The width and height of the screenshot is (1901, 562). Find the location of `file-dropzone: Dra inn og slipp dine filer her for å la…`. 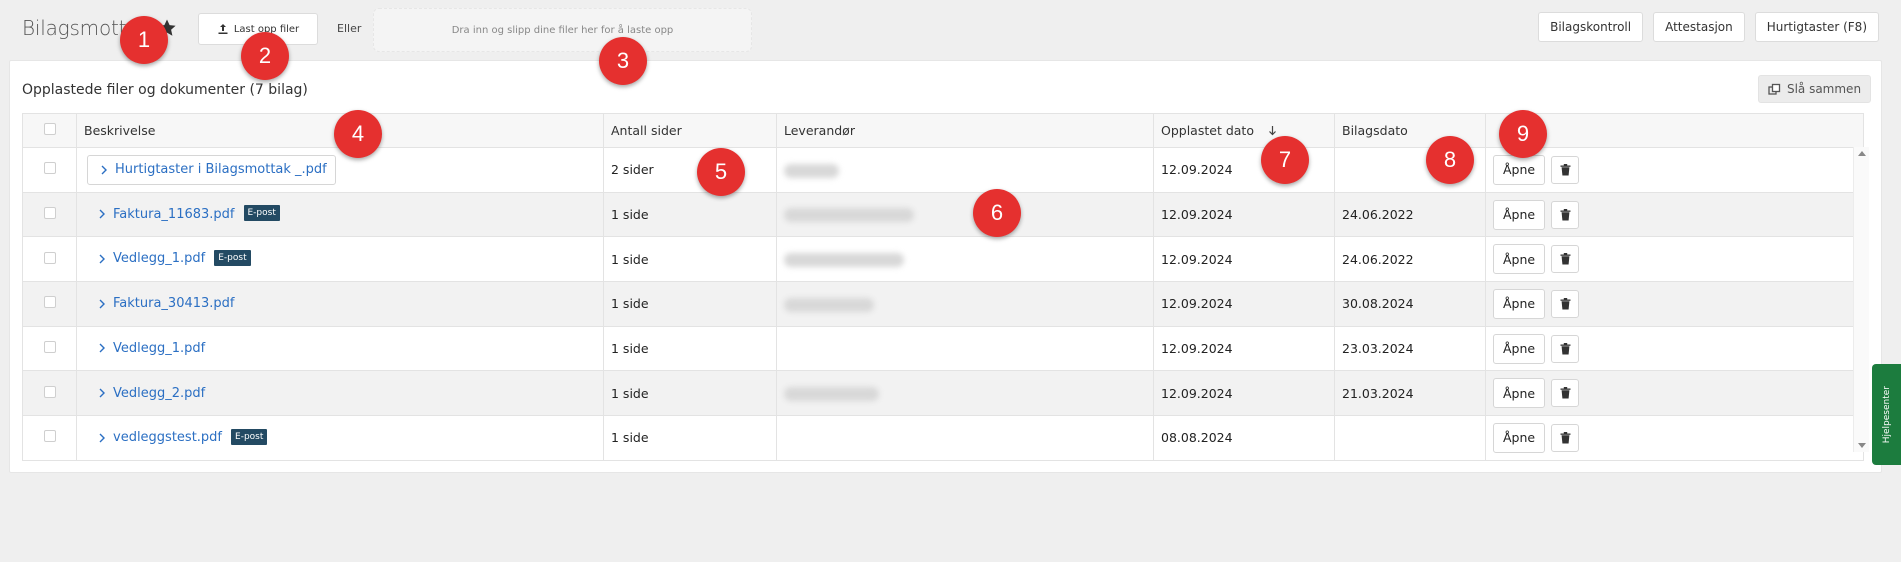

file-dropzone: Dra inn og slipp dine filer her for å la… is located at coordinates (562, 30).